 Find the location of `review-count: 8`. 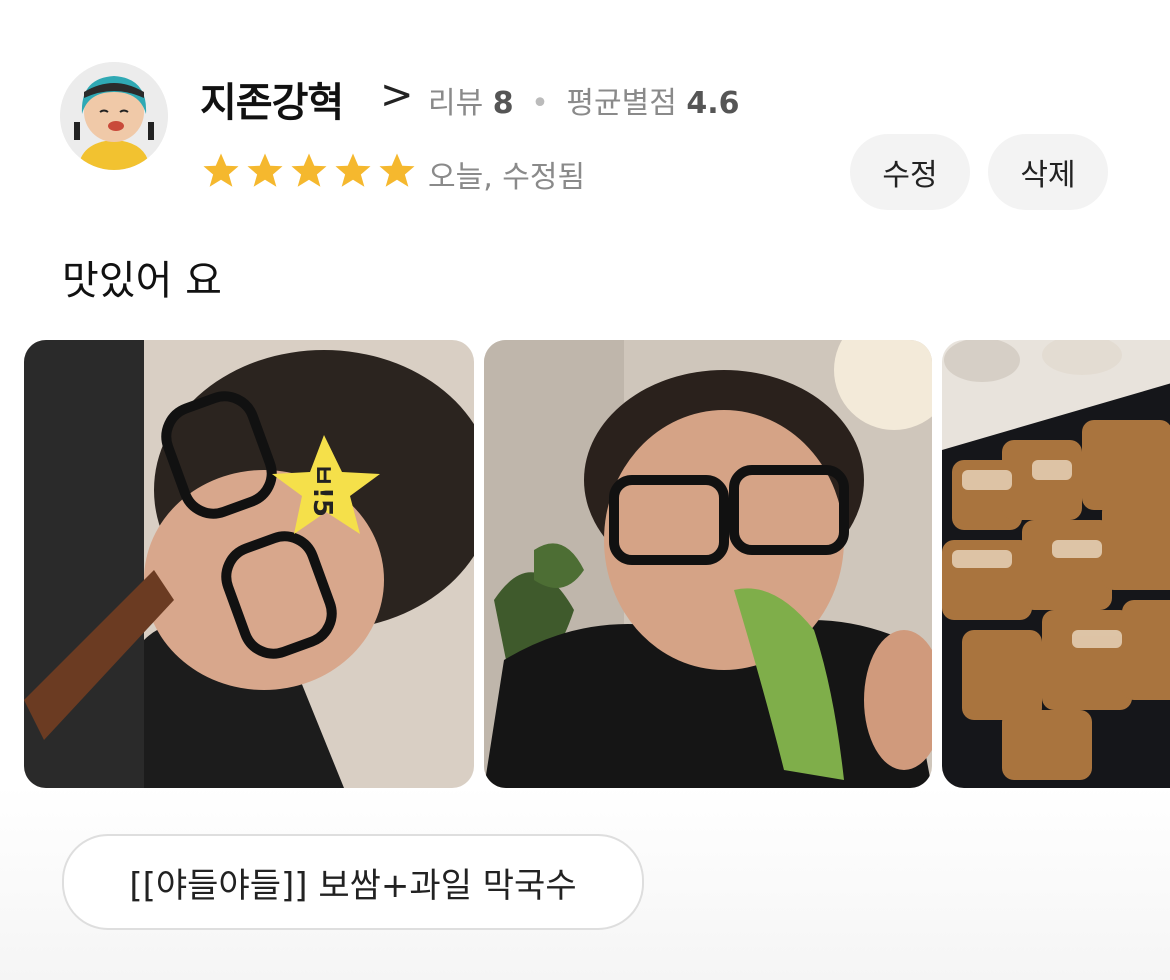

review-count: 8 is located at coordinates (503, 103).